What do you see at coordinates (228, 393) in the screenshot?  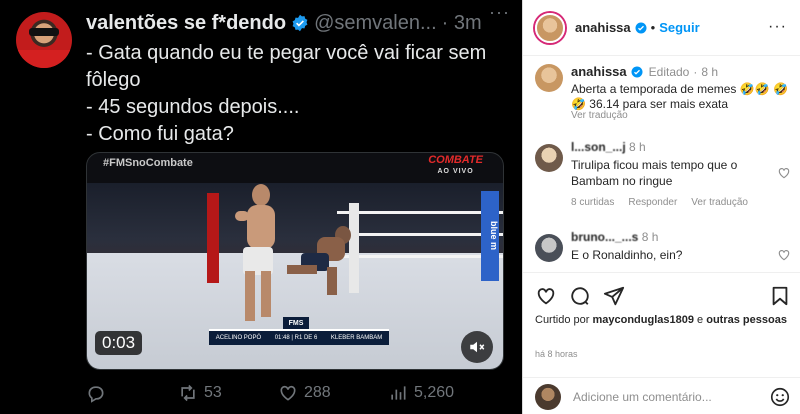 I see `retweet-button: 53` at bounding box center [228, 393].